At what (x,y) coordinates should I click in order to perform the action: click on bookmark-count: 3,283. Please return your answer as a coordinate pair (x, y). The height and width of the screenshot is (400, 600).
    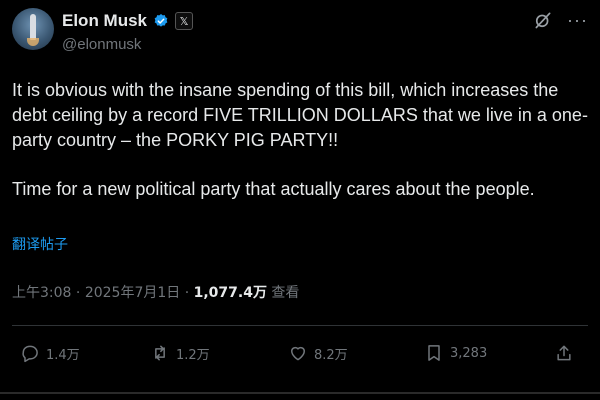
    Looking at the image, I should click on (469, 353).